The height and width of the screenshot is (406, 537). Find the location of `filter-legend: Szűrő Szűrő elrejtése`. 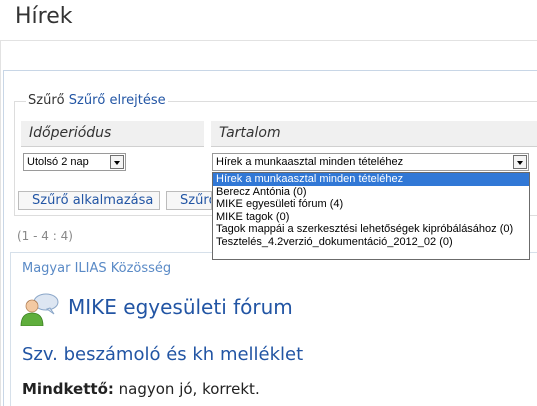

filter-legend: Szűrő Szűrő elrejtése is located at coordinates (97, 100).